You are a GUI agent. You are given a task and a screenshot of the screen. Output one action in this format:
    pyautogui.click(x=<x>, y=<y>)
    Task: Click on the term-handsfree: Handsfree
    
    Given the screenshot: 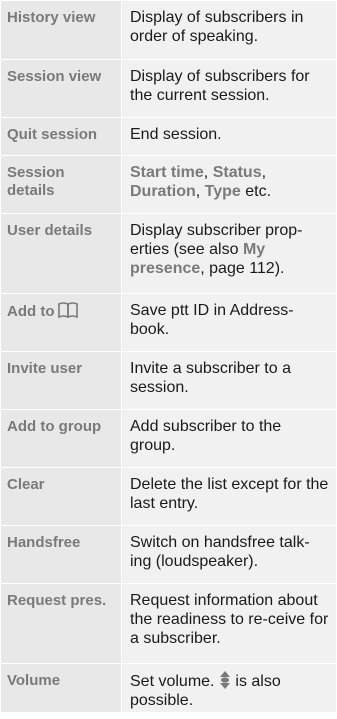 What is the action you would take?
    pyautogui.click(x=61, y=554)
    